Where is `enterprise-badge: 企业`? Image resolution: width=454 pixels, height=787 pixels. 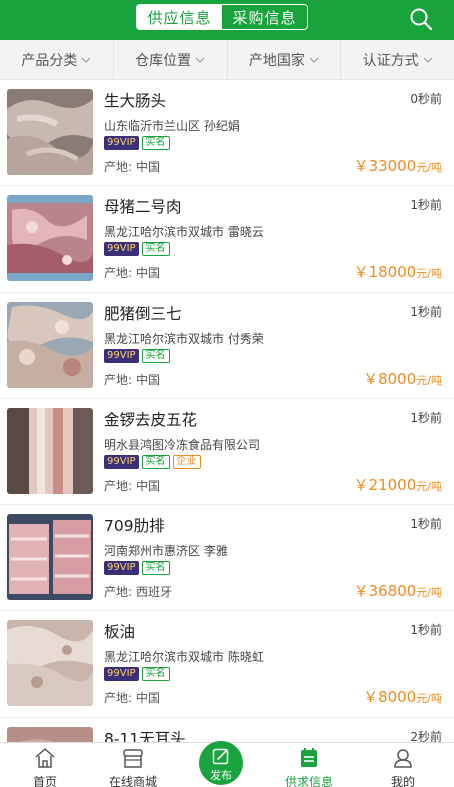
enterprise-badge: 企业 is located at coordinates (186, 461).